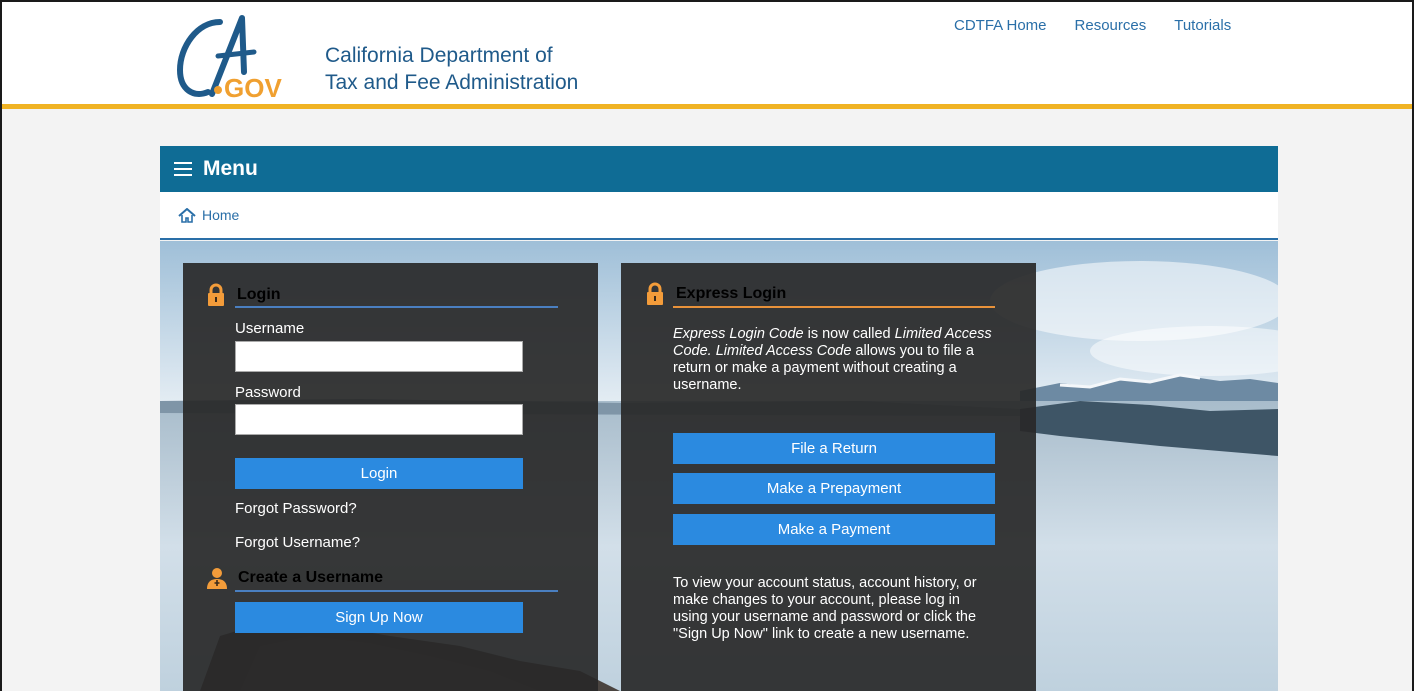 This screenshot has width=1414, height=691. What do you see at coordinates (268, 392) in the screenshot?
I see `password-label: Password` at bounding box center [268, 392].